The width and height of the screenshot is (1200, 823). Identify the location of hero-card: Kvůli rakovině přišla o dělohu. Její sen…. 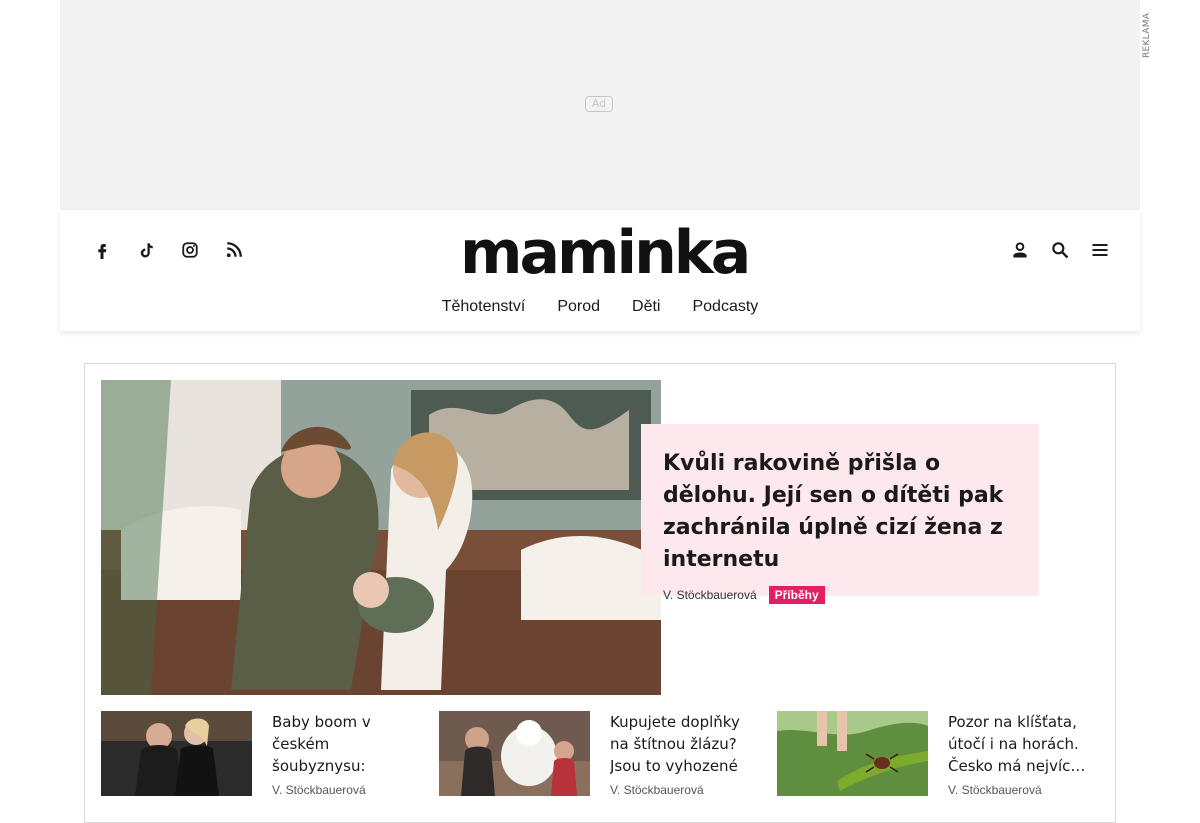
(840, 514).